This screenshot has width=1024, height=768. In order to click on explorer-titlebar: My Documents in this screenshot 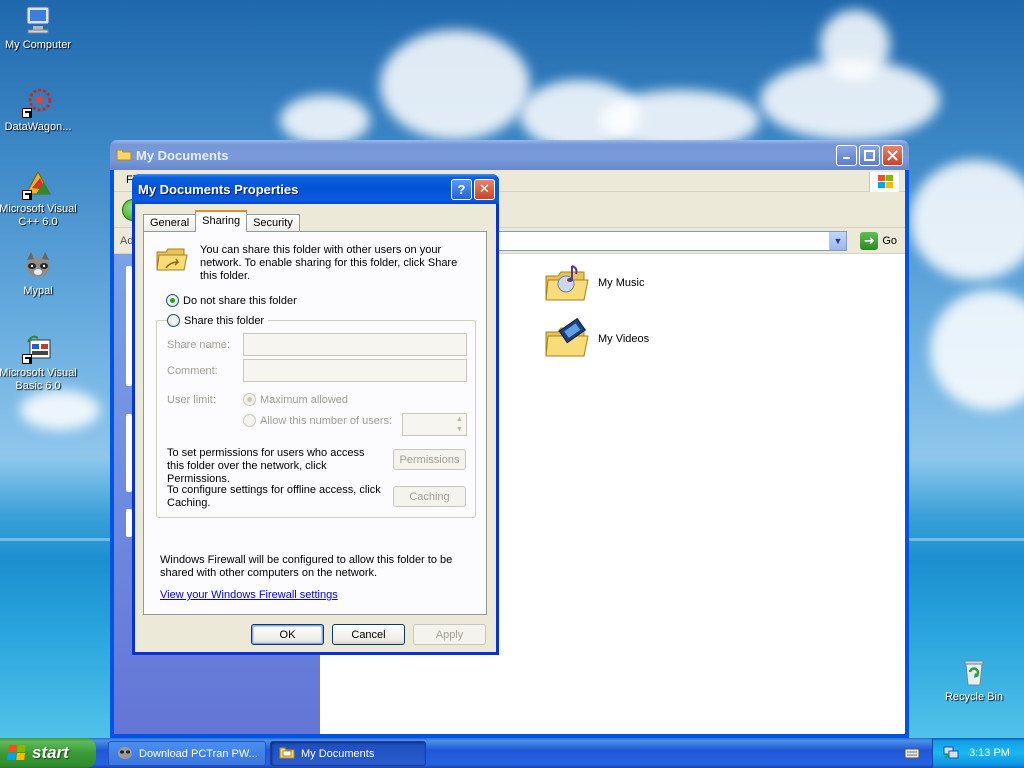, I will do `click(509, 155)`.